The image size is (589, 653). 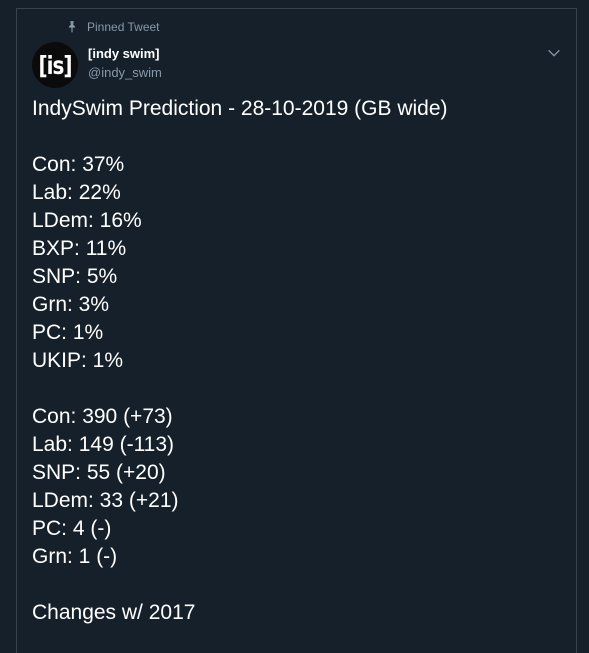 What do you see at coordinates (87, 220) in the screenshot?
I see `vote-share-line: LDem: 16%` at bounding box center [87, 220].